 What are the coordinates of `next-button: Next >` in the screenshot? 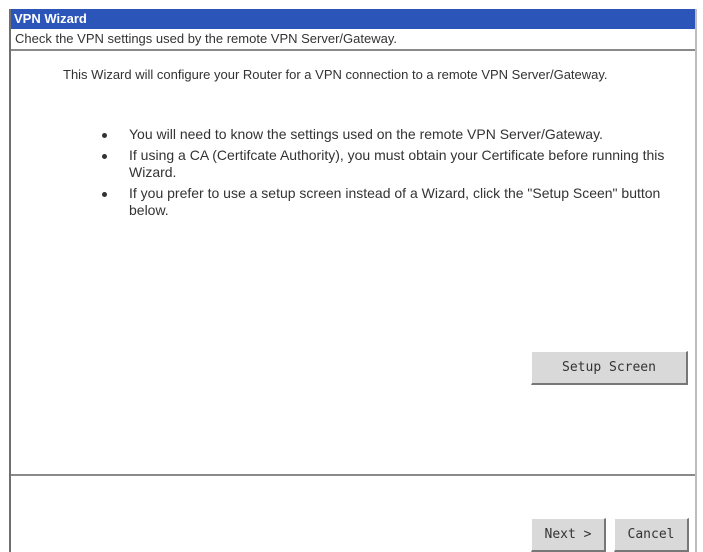 It's located at (568, 535).